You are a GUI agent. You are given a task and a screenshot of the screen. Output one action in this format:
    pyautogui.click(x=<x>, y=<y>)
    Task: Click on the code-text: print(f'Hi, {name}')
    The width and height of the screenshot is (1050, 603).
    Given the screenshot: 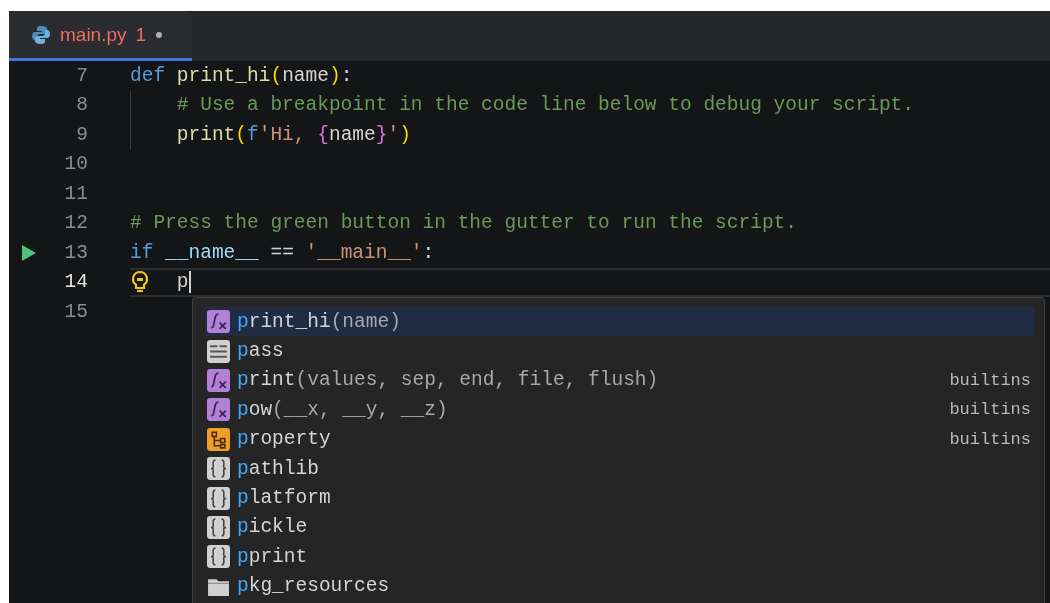 What is the action you would take?
    pyautogui.click(x=293, y=134)
    